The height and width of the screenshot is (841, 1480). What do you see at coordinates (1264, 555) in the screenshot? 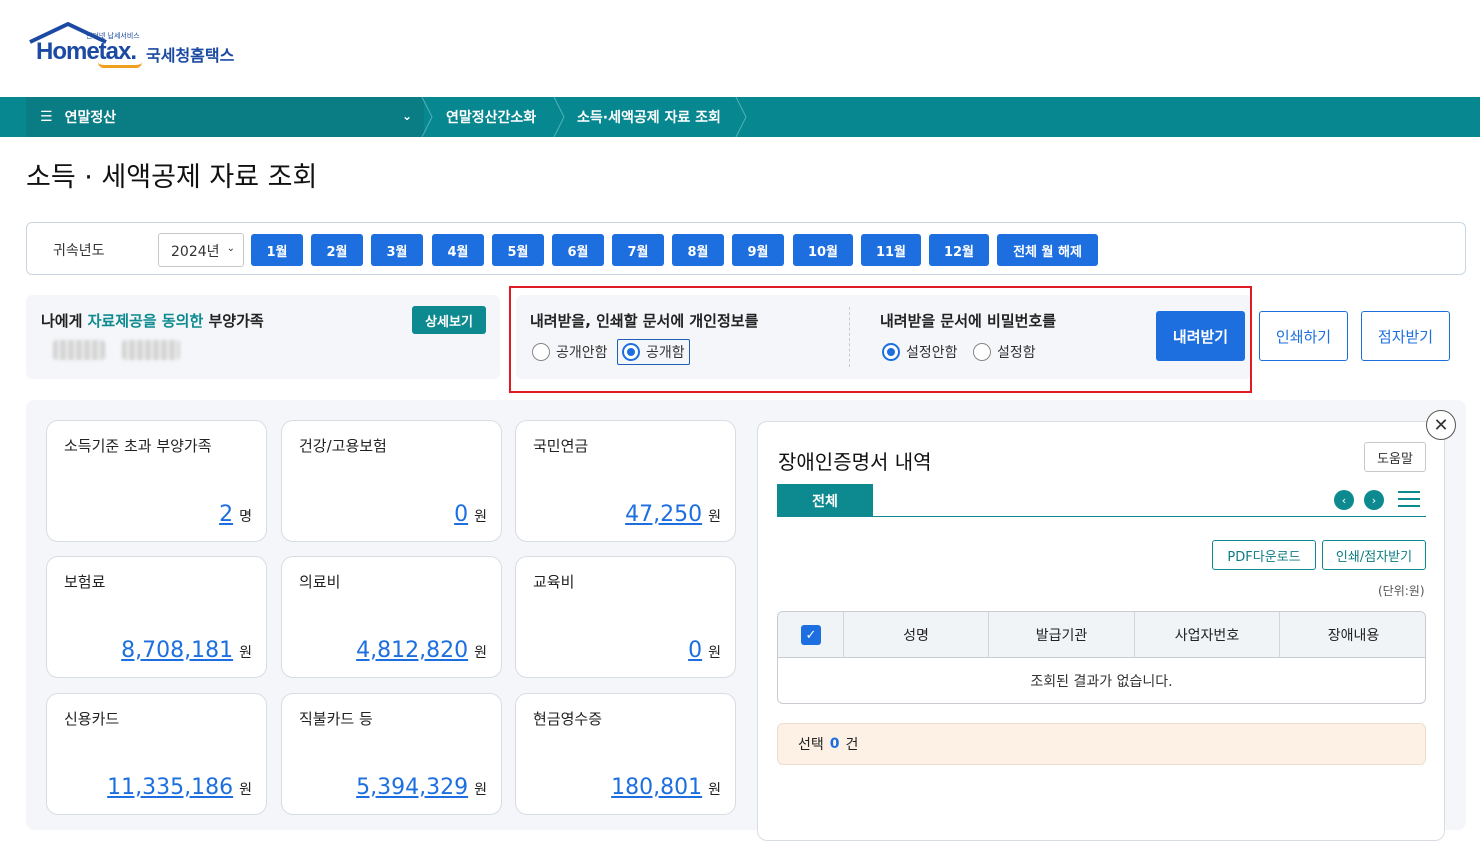
I see `pdf-download-button: PDF다운로드` at bounding box center [1264, 555].